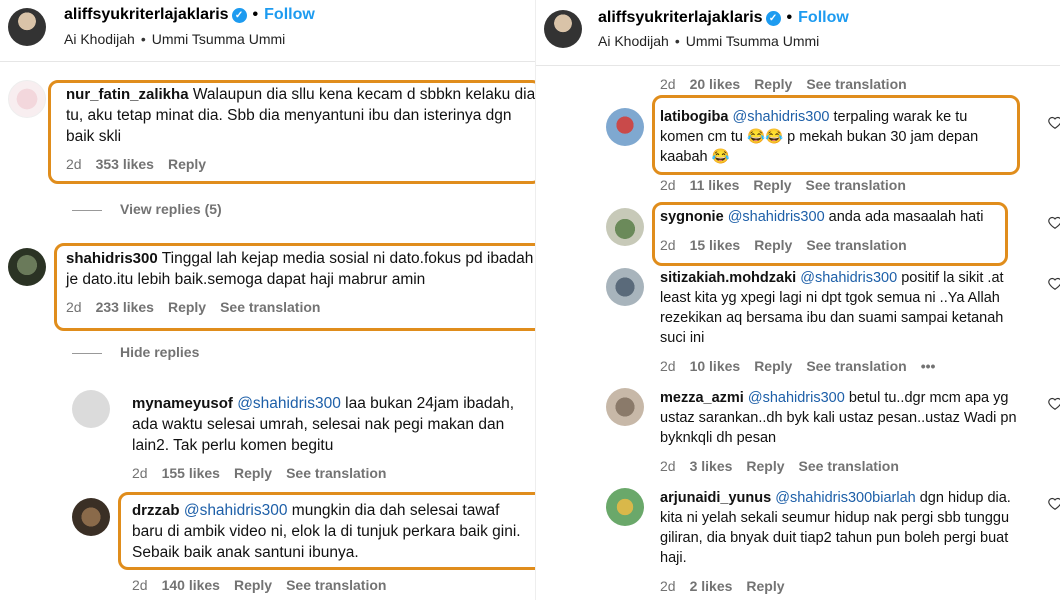  I want to click on comment-text: anda ada masaalah hati, so click(906, 217).